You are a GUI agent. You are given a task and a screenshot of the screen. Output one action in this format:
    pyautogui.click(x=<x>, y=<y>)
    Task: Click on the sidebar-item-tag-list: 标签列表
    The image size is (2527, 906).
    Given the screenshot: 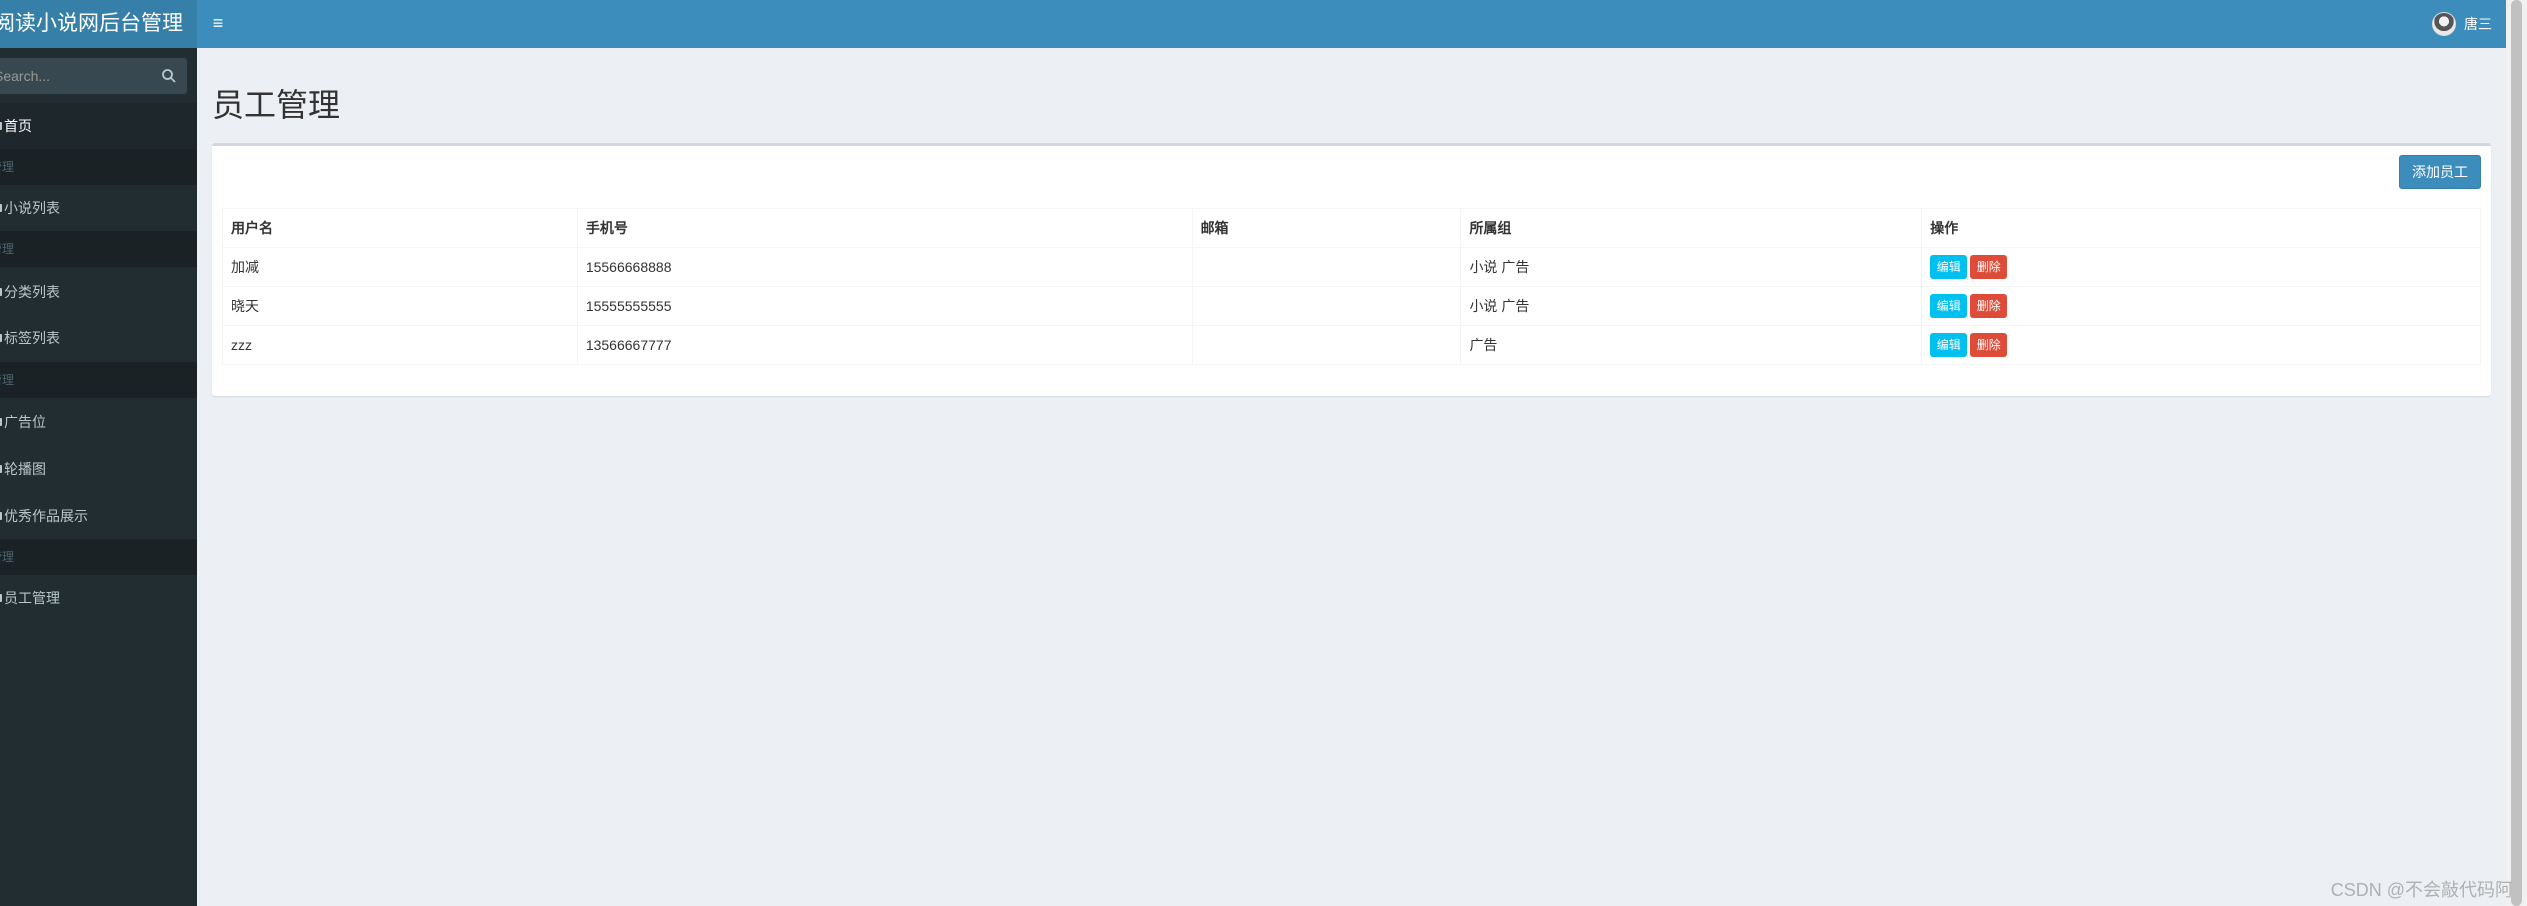 What is the action you would take?
    pyautogui.click(x=98, y=338)
    